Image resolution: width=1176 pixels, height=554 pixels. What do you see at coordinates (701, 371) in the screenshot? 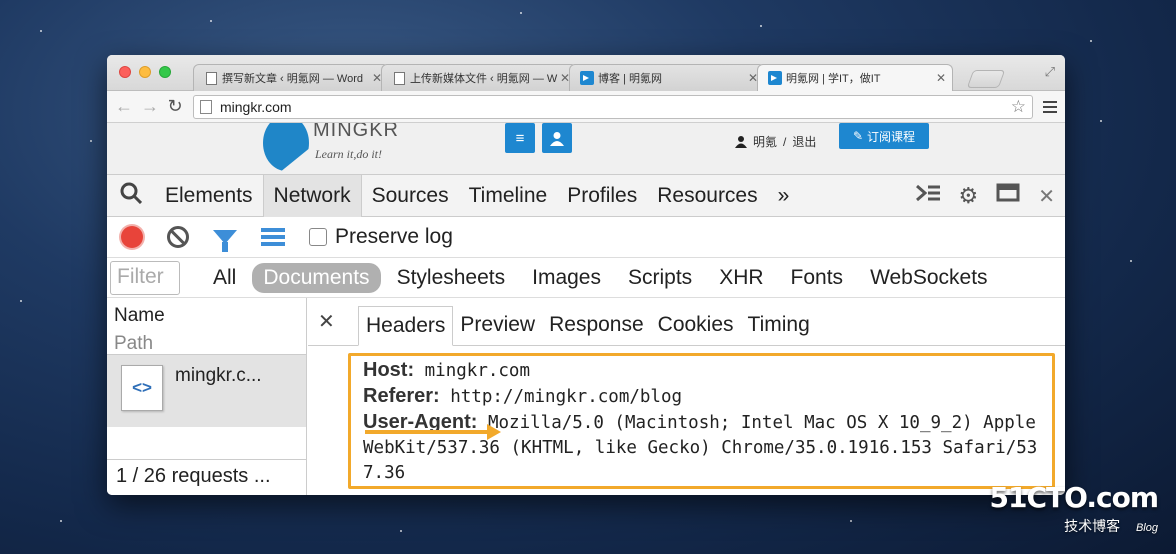
I see `header-host: Host: mingkr.com` at bounding box center [701, 371].